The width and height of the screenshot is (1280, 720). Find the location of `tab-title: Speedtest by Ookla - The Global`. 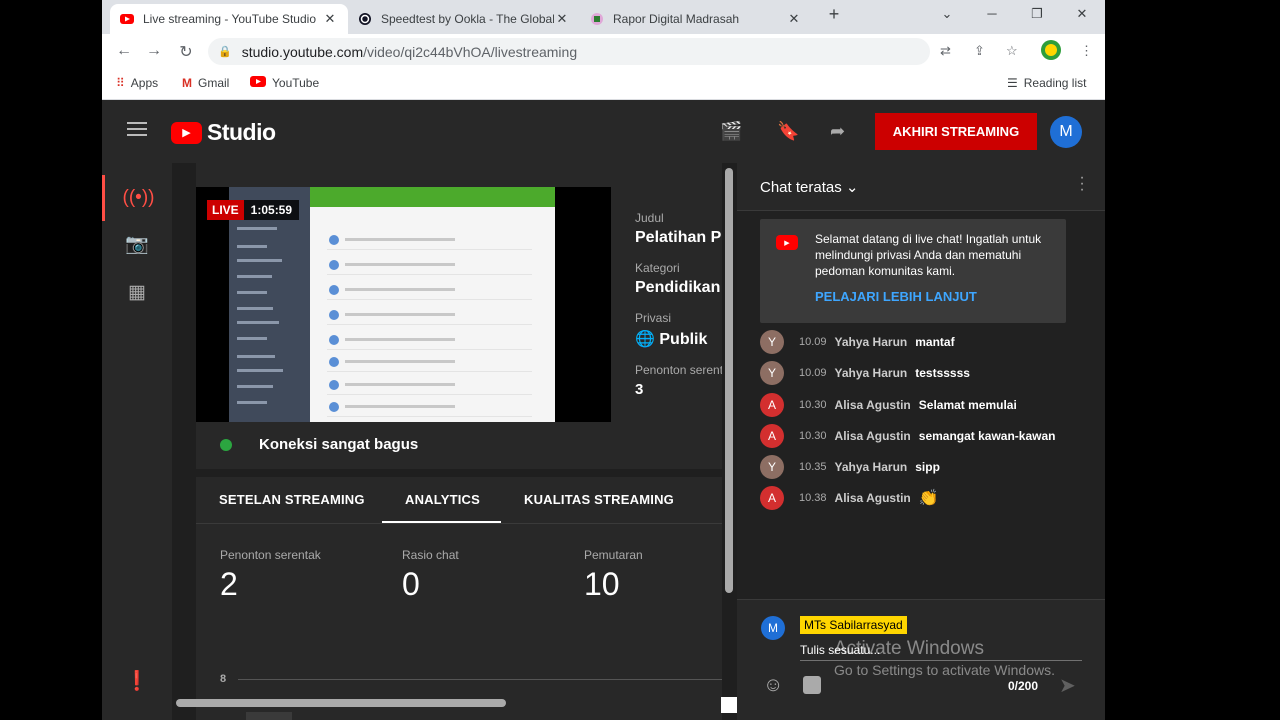

tab-title: Speedtest by Ookla - The Global is located at coordinates (467, 19).